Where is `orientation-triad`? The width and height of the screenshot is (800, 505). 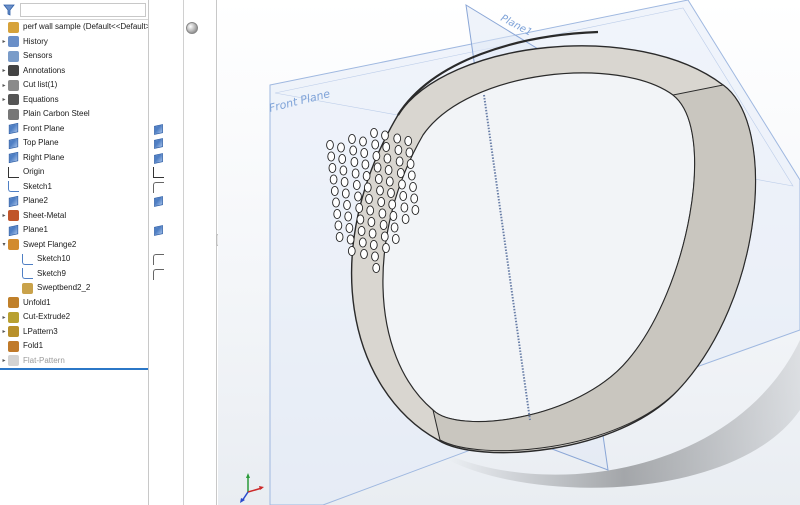
orientation-triad is located at coordinates (252, 488).